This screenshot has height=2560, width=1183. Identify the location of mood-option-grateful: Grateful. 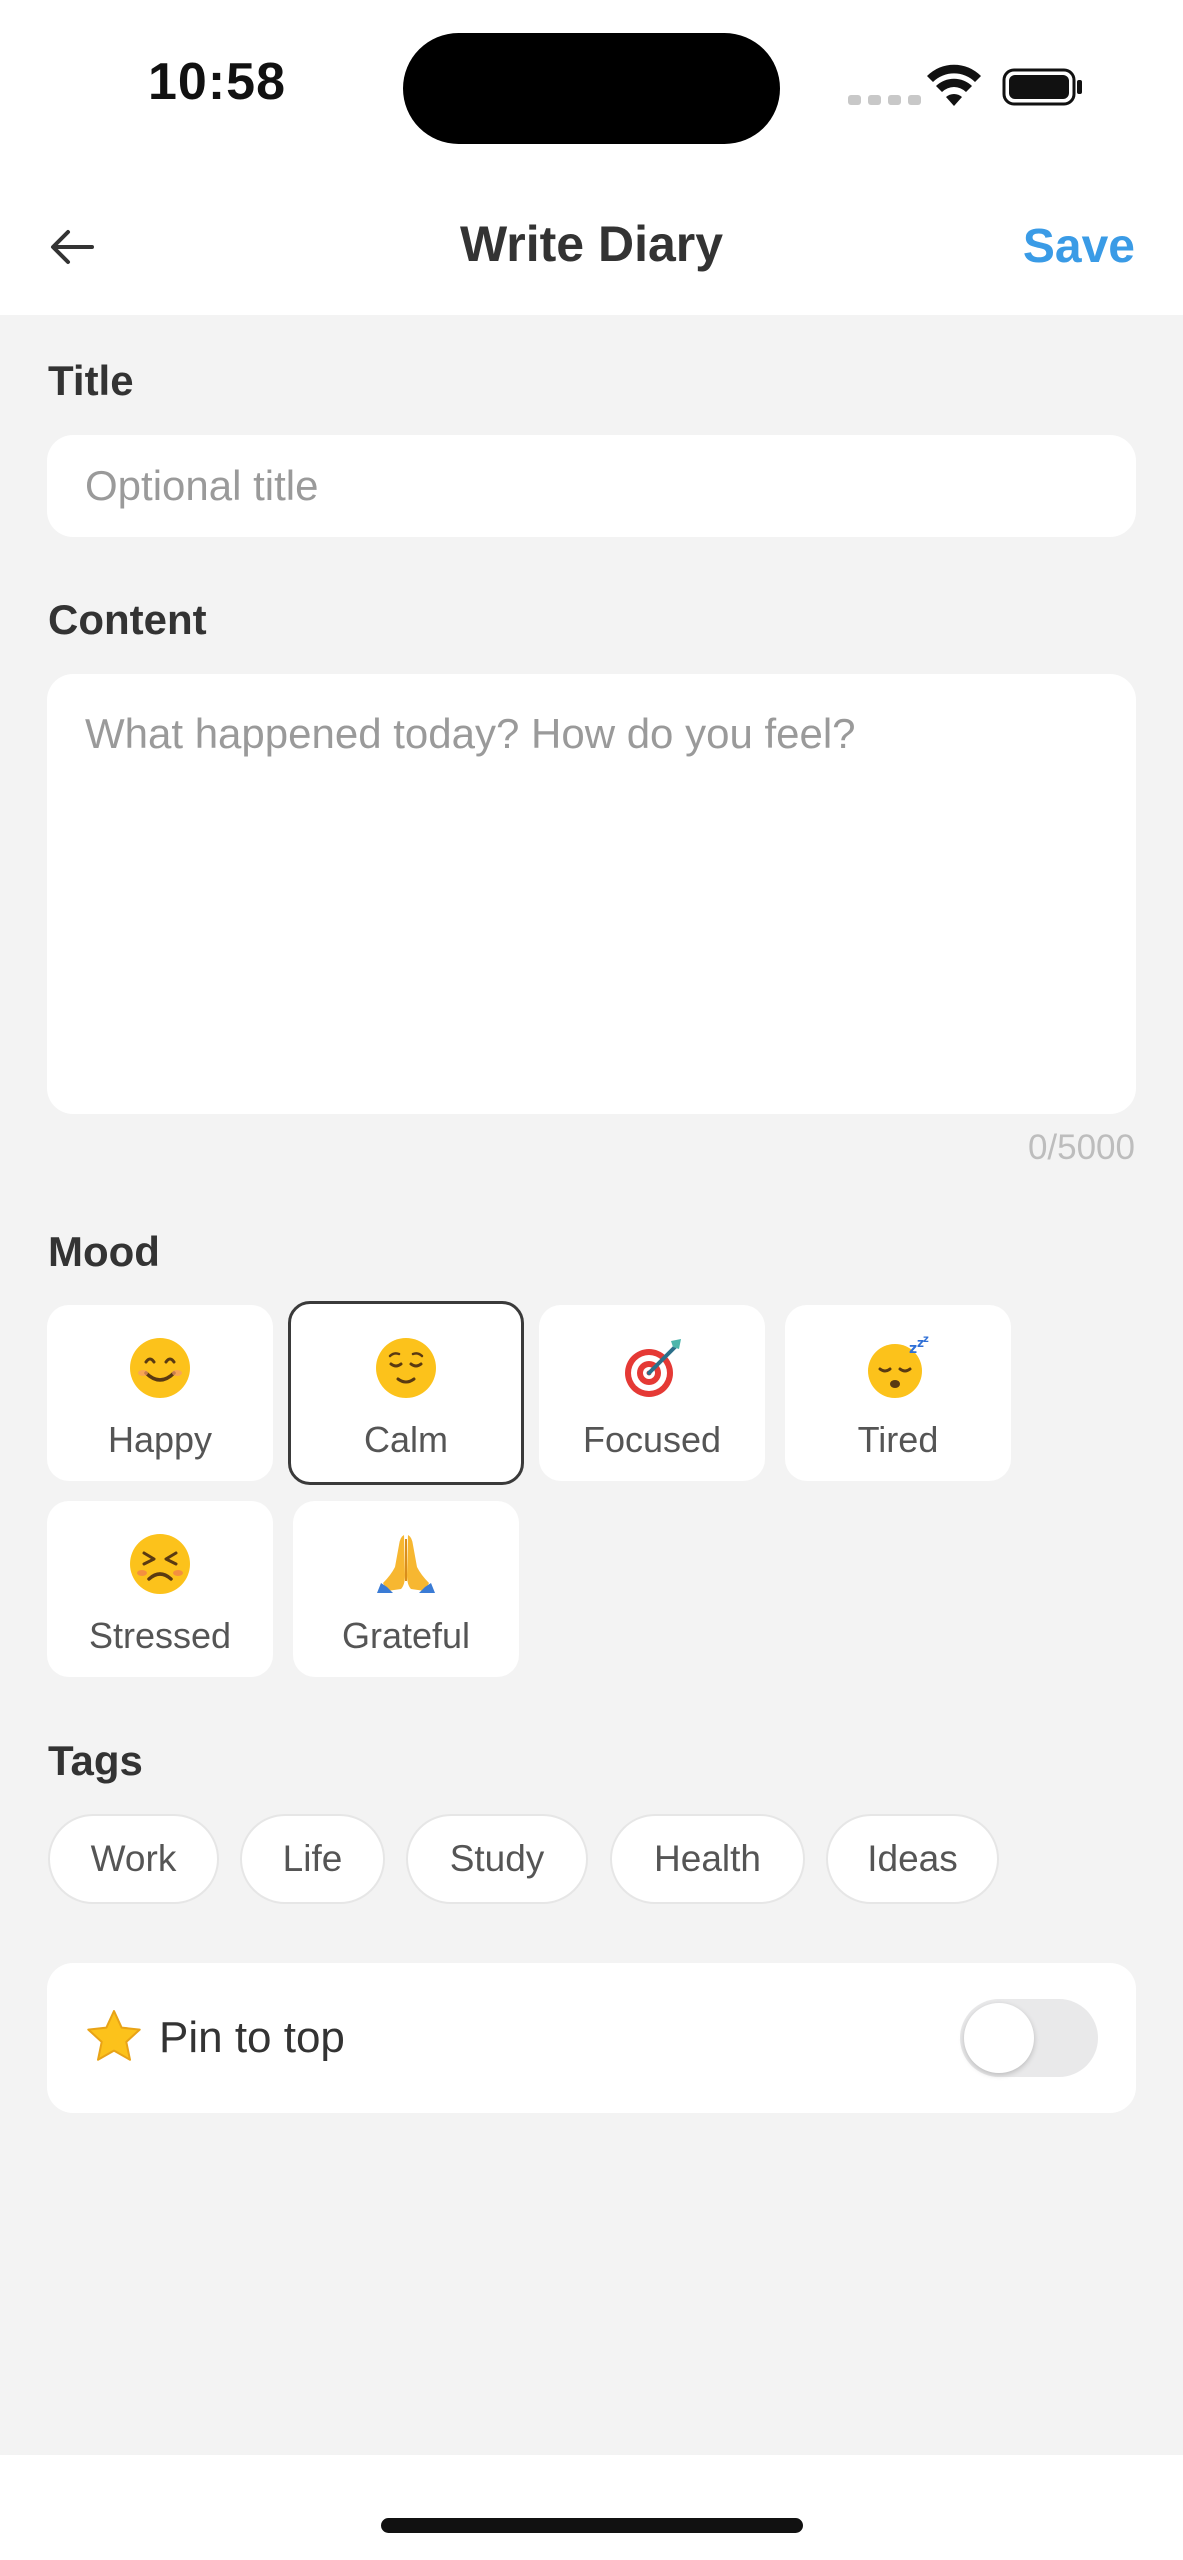
(406, 1589).